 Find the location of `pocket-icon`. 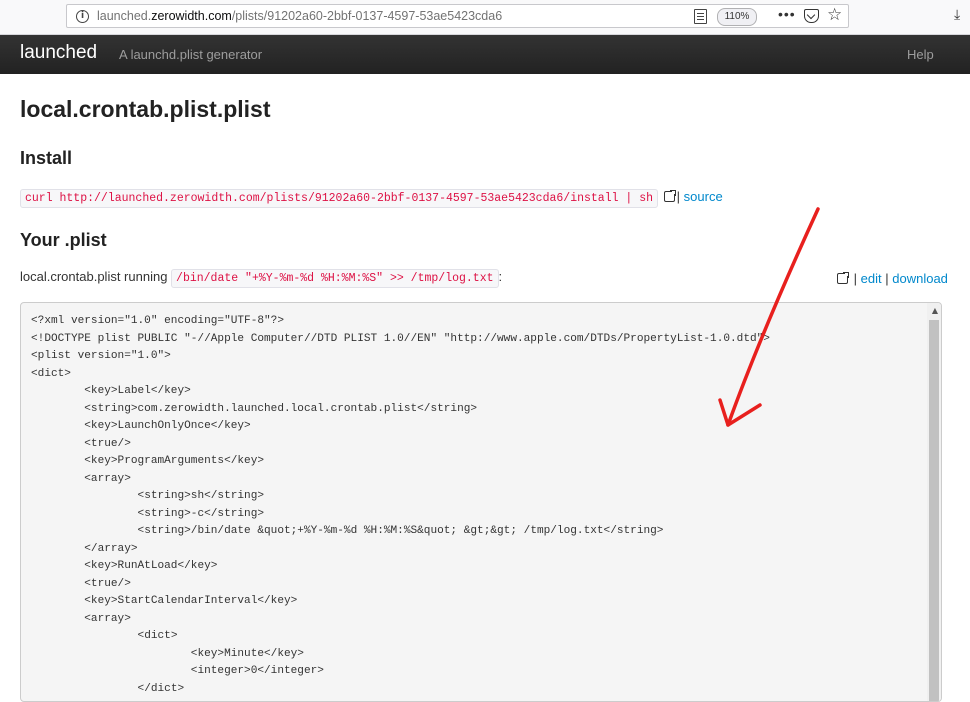

pocket-icon is located at coordinates (811, 16).